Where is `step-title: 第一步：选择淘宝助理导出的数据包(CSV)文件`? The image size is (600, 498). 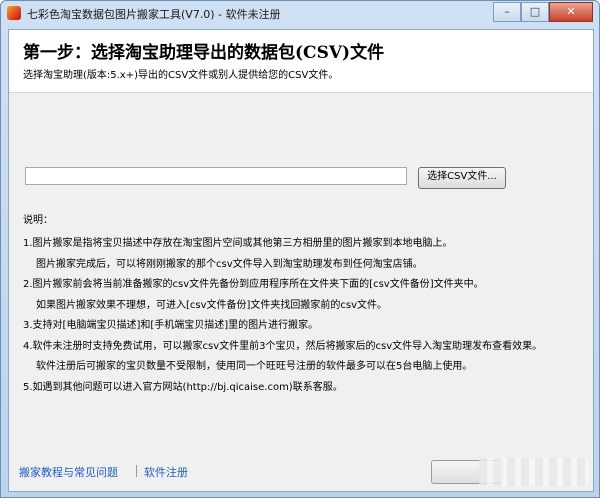
step-title: 第一步：选择淘宝助理导出的数据包(CSV)文件 is located at coordinates (204, 53).